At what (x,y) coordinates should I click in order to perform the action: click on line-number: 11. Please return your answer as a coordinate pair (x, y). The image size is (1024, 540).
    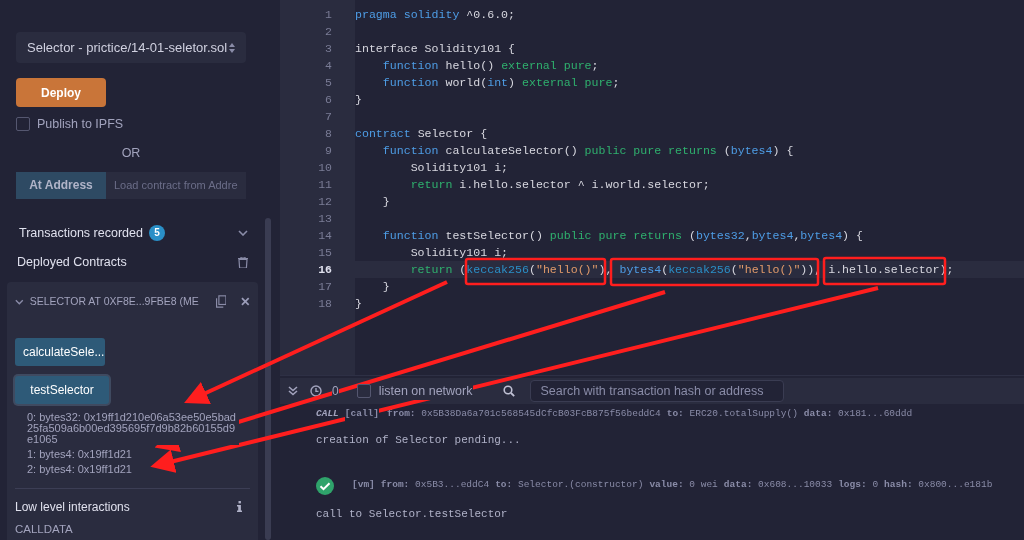
    Looking at the image, I should click on (325, 185).